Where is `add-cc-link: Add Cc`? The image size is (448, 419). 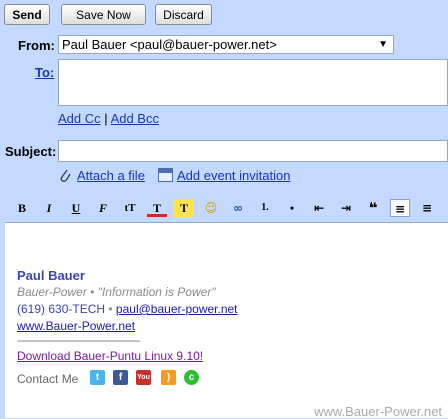
add-cc-link: Add Cc is located at coordinates (79, 118).